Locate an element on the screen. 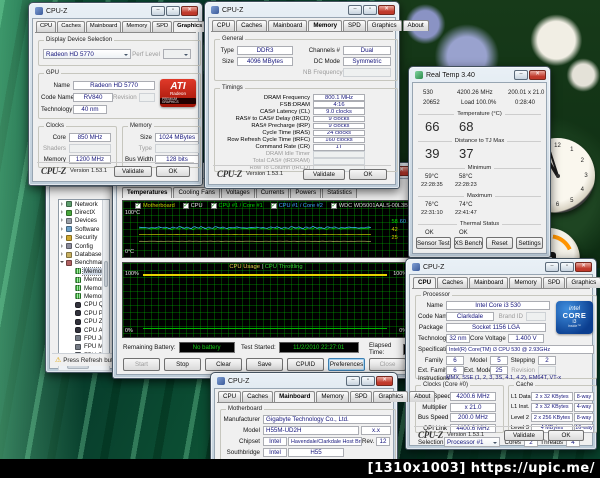 Image resolution: width=600 pixels, height=478 pixels. legend-item: ✓ Motherboard is located at coordinates (155, 206).